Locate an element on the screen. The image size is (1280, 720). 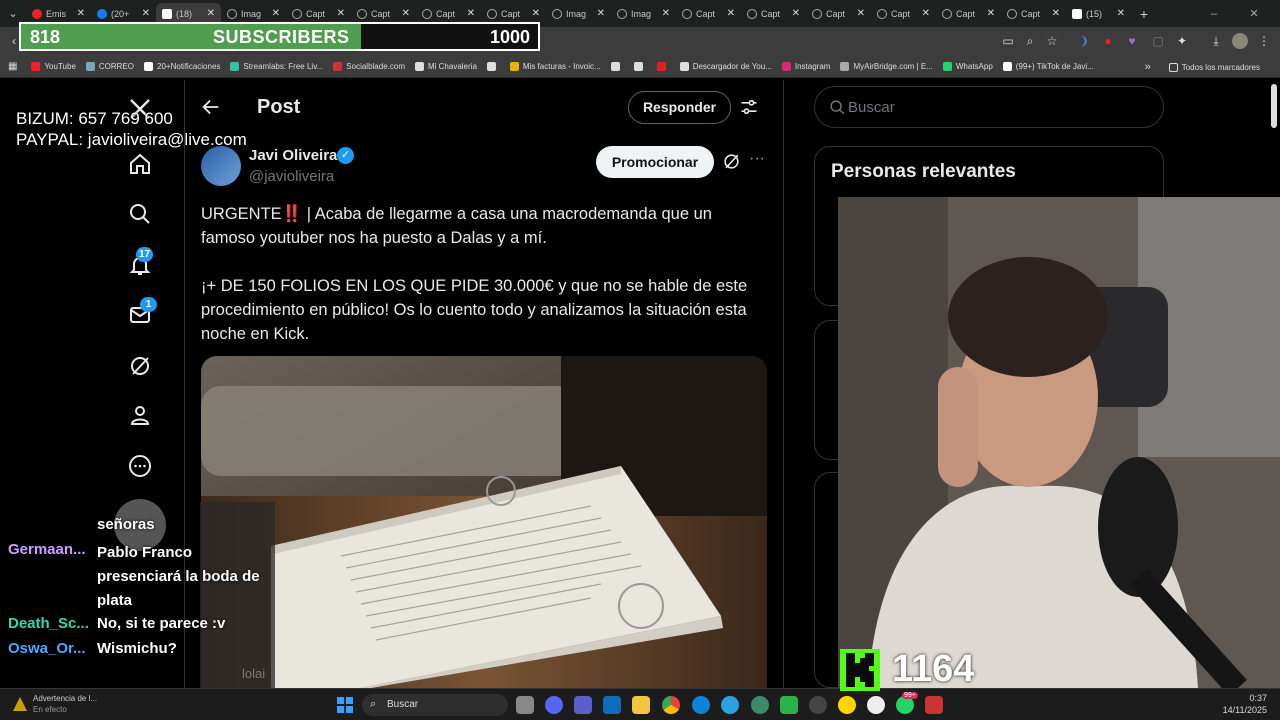
app-red-icon is located at coordinates (934, 705).